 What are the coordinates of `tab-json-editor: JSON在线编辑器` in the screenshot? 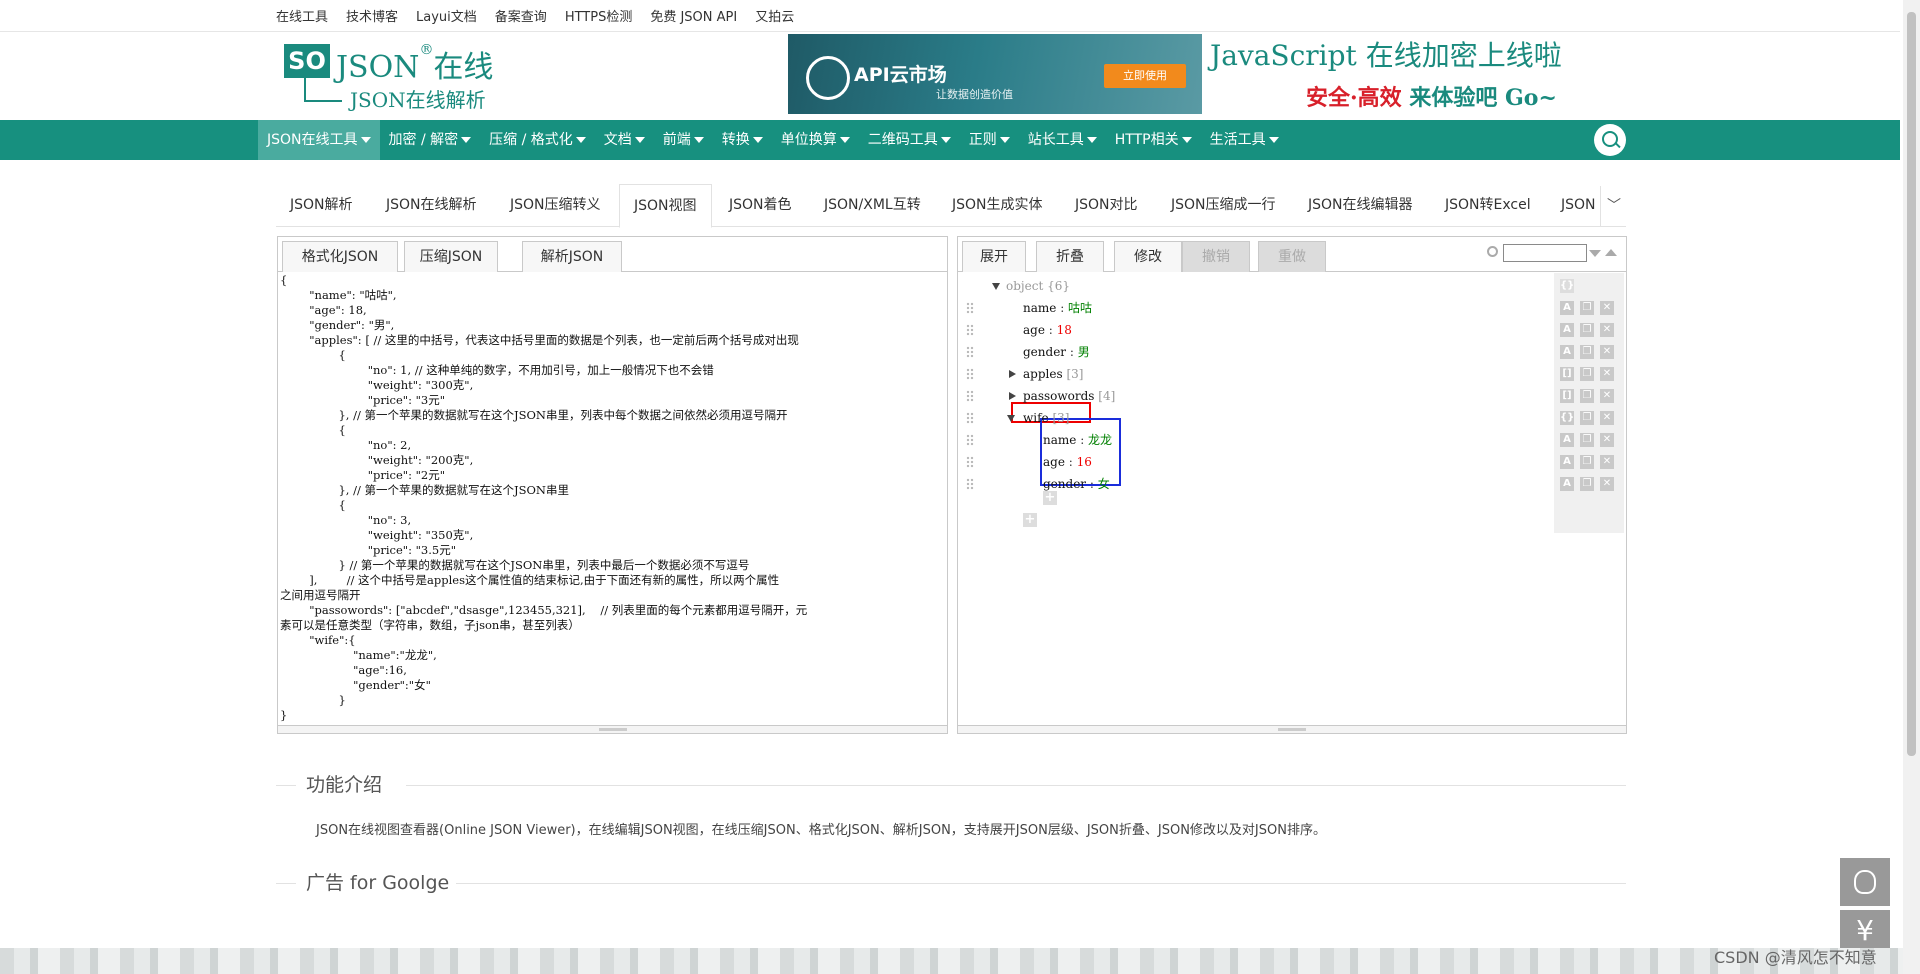 It's located at (1360, 205).